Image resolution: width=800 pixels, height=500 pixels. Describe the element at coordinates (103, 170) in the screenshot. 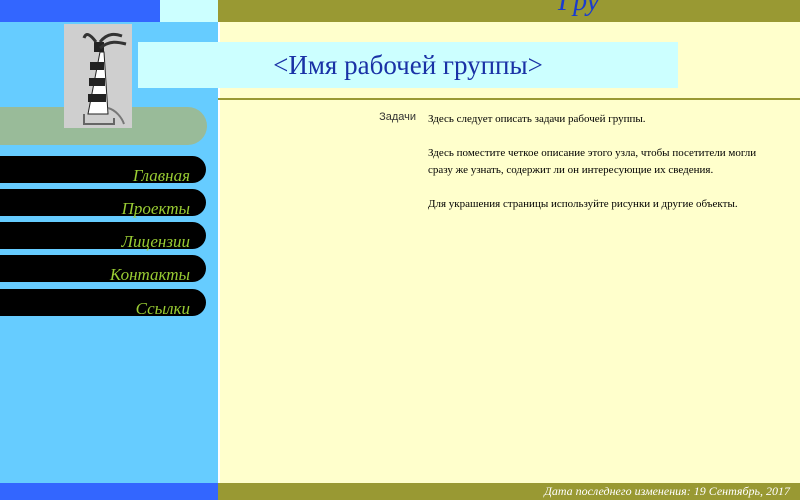

I see `nav-item-home: Главная` at that location.